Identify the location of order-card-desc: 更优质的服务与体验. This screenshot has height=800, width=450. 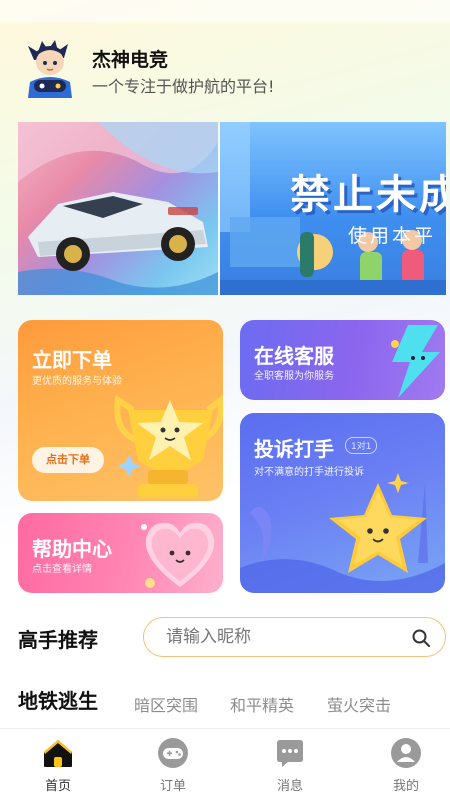
(77, 381).